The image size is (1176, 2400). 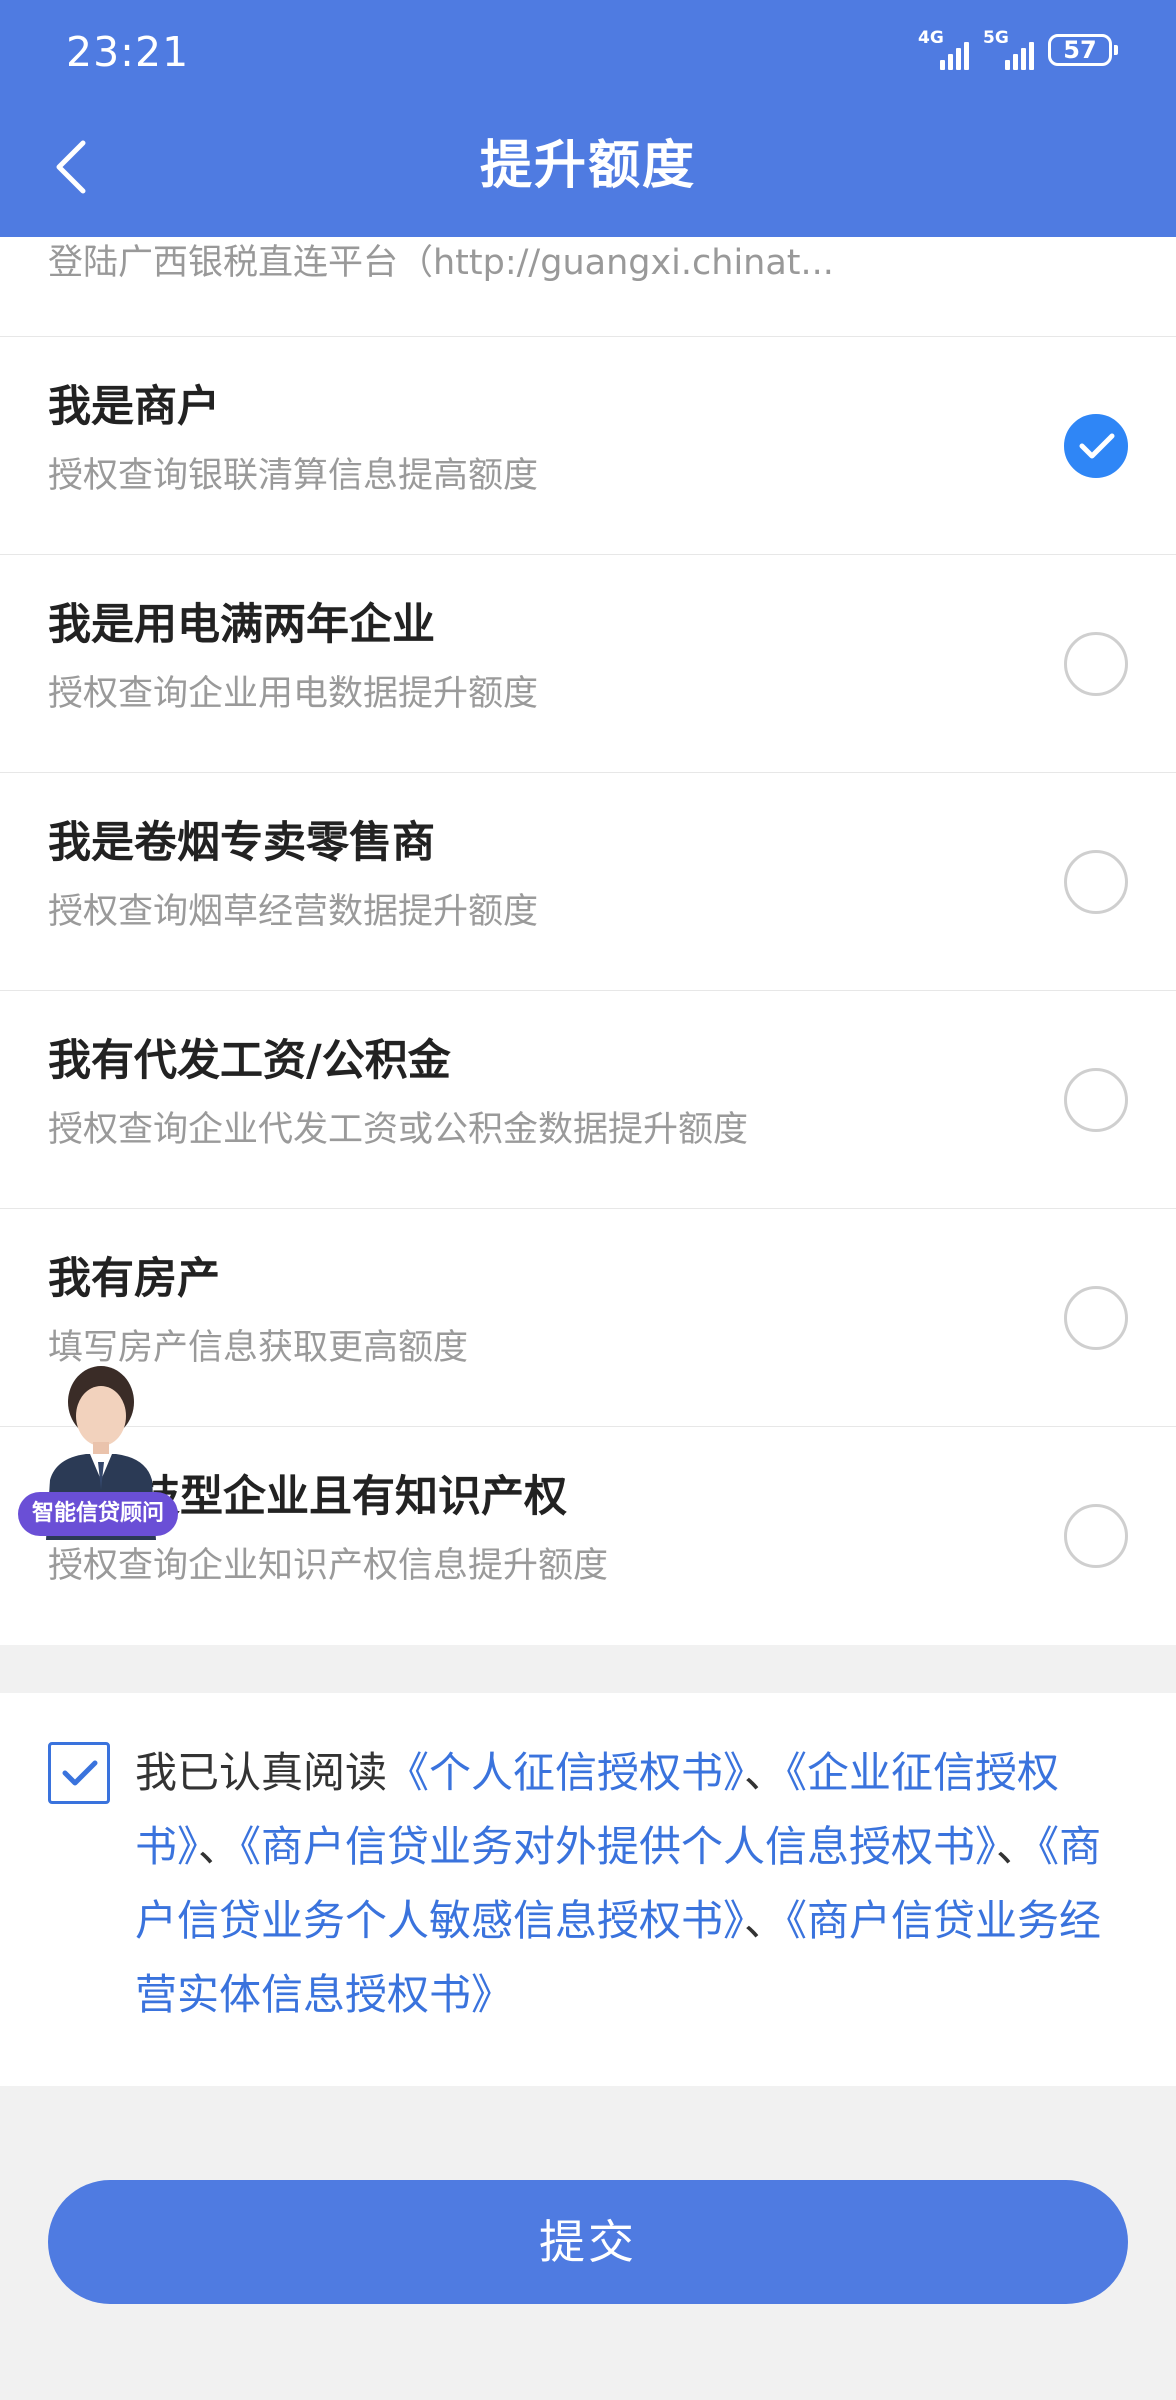 What do you see at coordinates (588, 664) in the screenshot?
I see `option-electricity: 我是用电满两年企业 授权查询企业用电数据提升额度` at bounding box center [588, 664].